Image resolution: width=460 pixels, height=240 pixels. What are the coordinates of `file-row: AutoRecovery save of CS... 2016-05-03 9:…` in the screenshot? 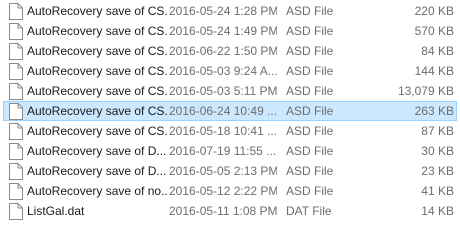 It's located at (230, 71).